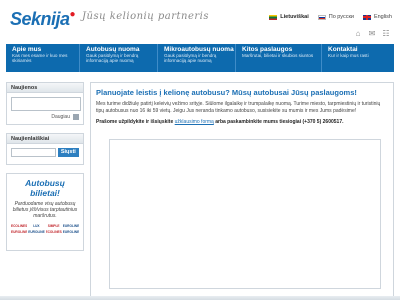 The height and width of the screenshot is (300, 400). What do you see at coordinates (68, 152) in the screenshot?
I see `newsletter-send-button: Siųsti` at bounding box center [68, 152].